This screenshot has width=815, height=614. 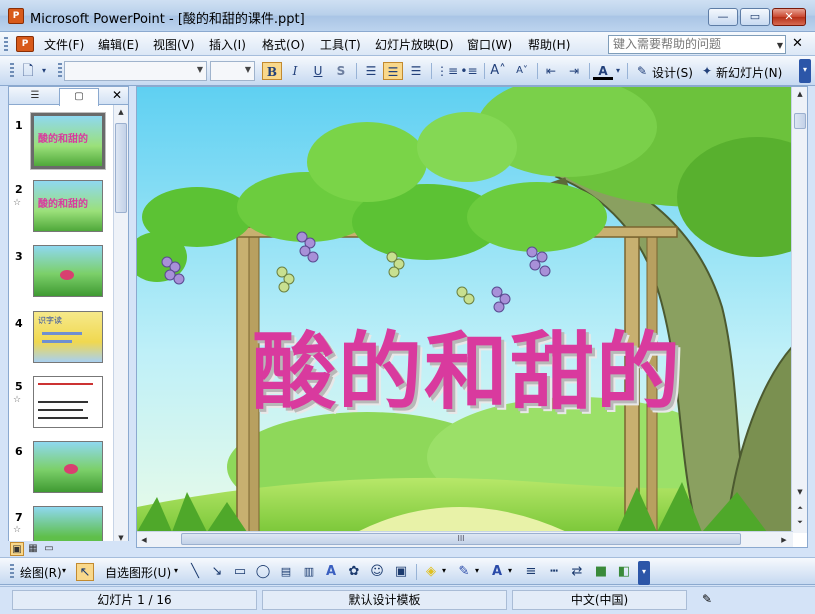 What do you see at coordinates (784, 540) in the screenshot?
I see `scroll-right-icon: ▶` at bounding box center [784, 540].